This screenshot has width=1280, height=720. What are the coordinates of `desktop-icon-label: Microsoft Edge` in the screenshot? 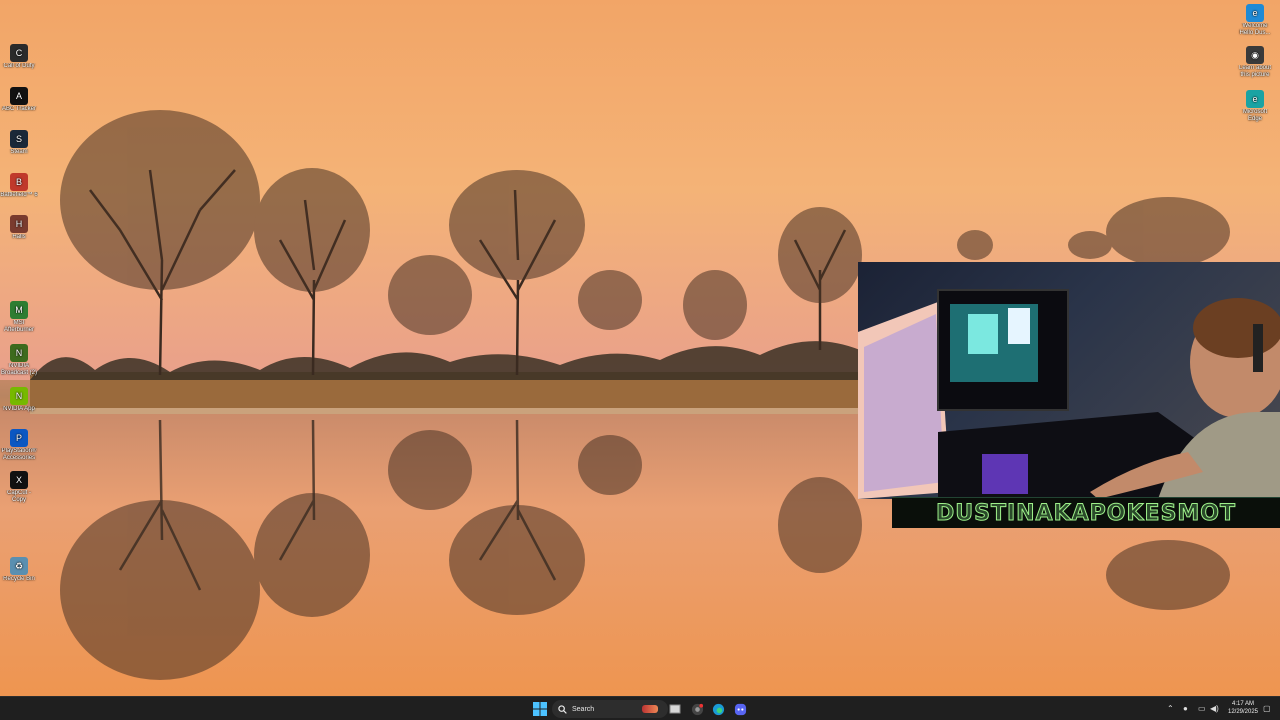 It's located at (1255, 115).